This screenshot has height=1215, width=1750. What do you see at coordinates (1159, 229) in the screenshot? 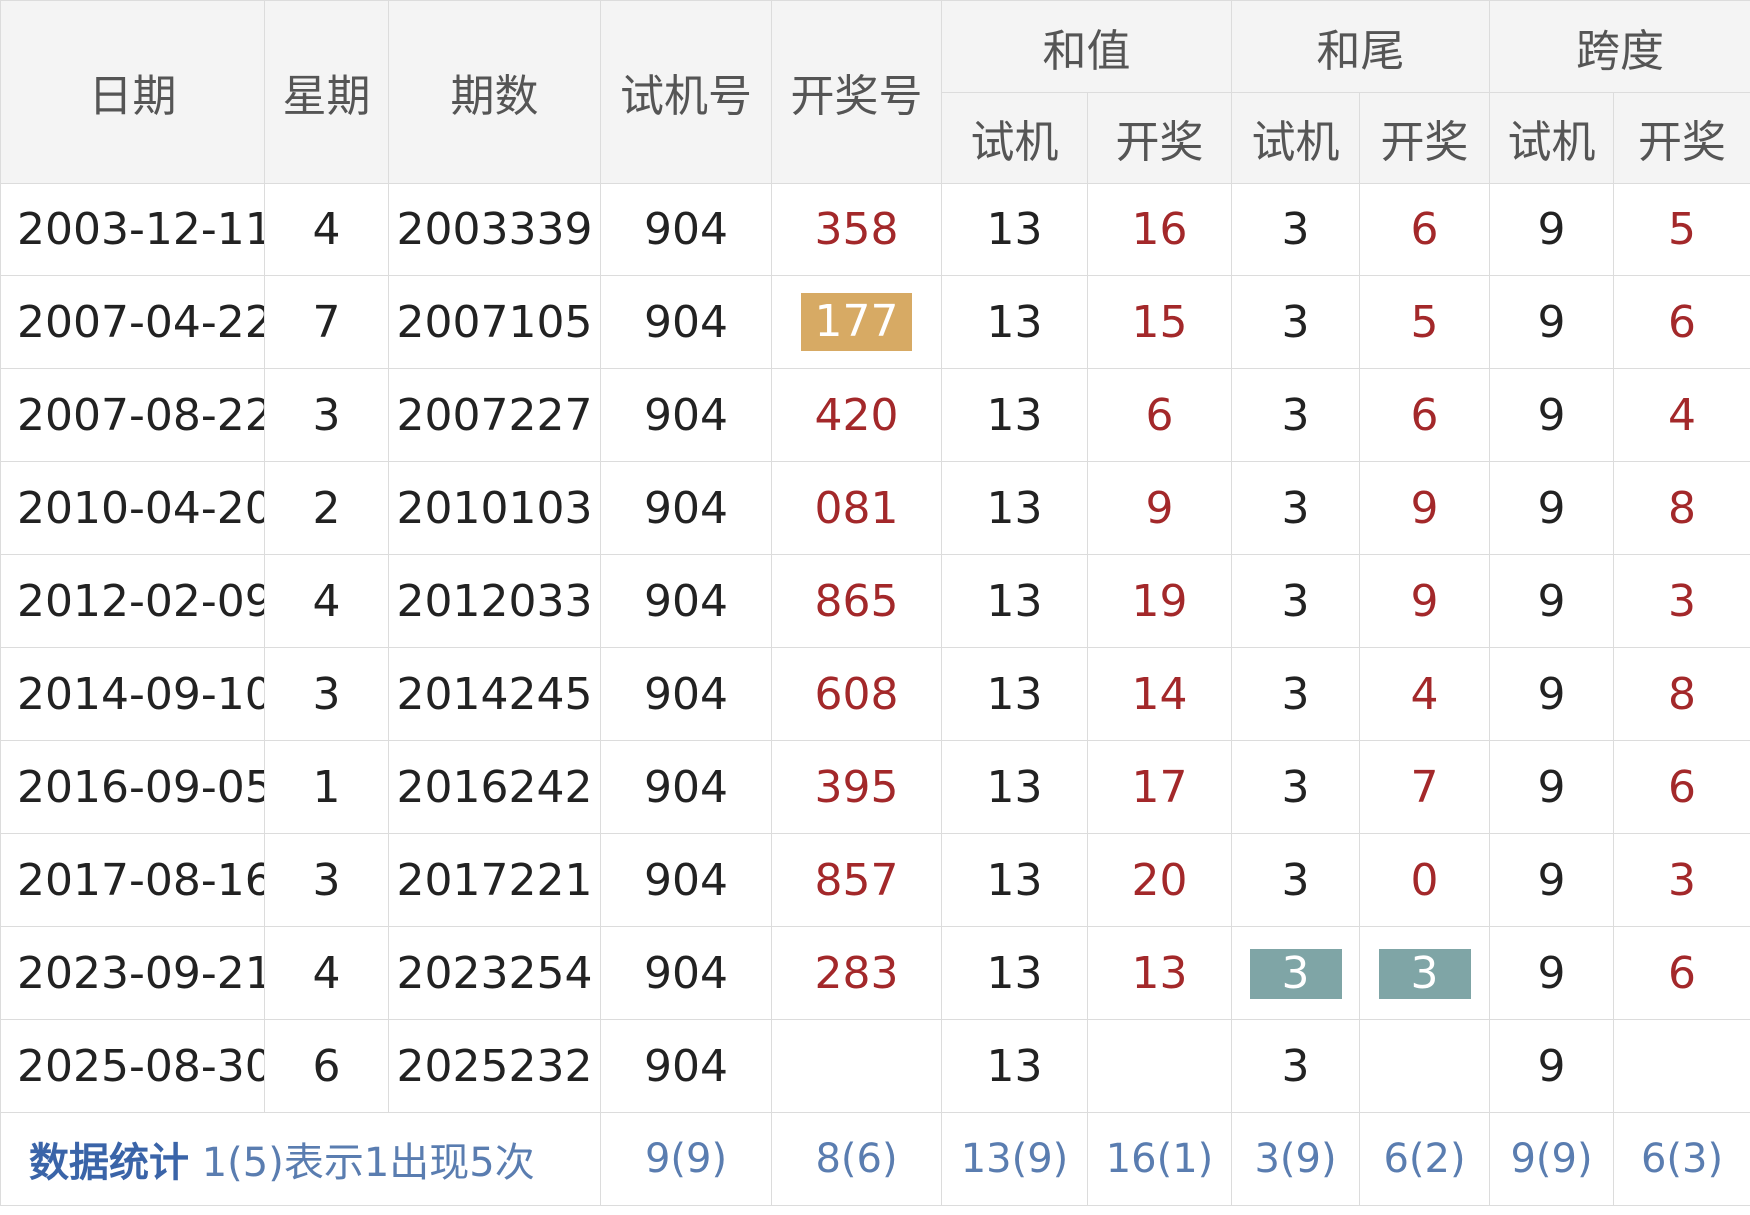
I see `sum-draw-cell: 16` at bounding box center [1159, 229].